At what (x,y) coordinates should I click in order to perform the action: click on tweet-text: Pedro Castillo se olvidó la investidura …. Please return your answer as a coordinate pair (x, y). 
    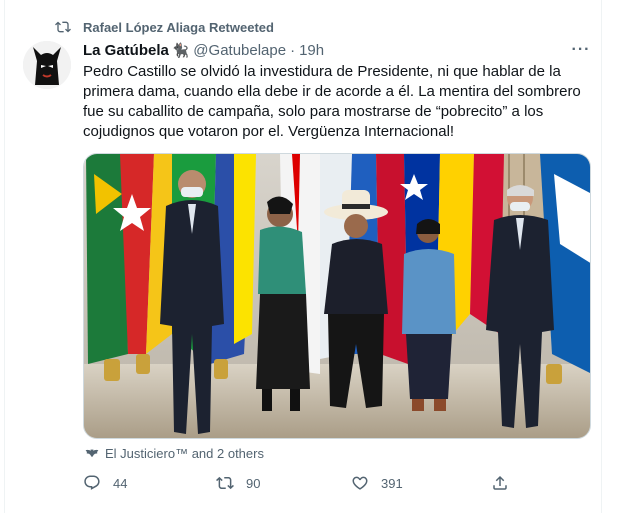
    Looking at the image, I should click on (333, 102).